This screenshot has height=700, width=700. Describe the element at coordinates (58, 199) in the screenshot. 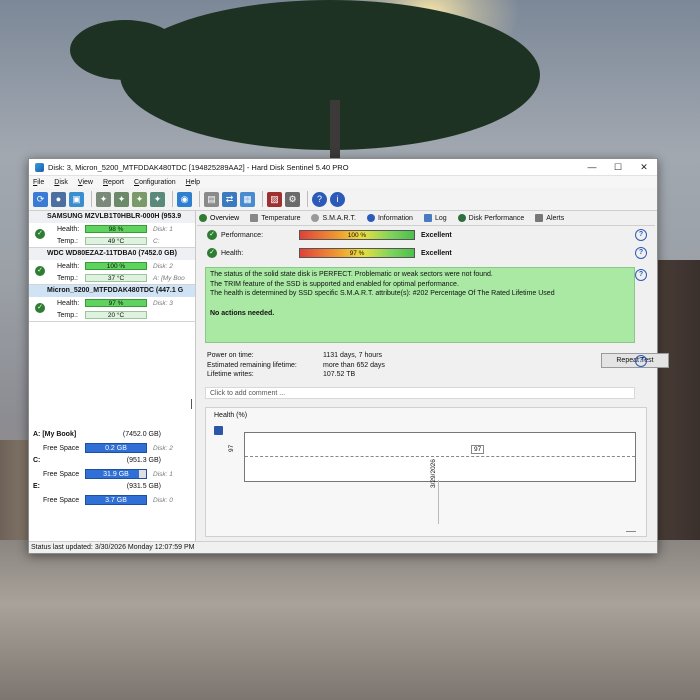

I see `disk-icon: ●` at that location.